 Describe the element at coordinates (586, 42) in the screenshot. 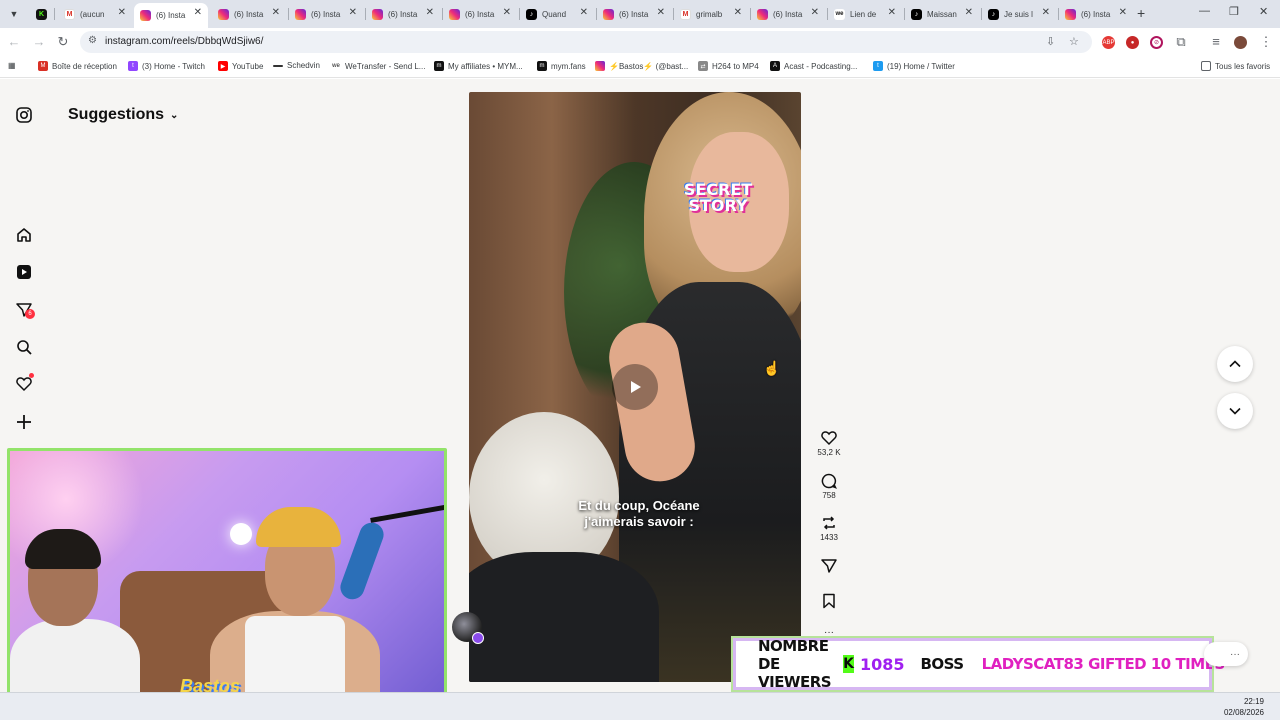

I see `address-bar: ⚙ instagram.com/reels/DbbqWdSjiw6/ ⇩ ☆` at that location.